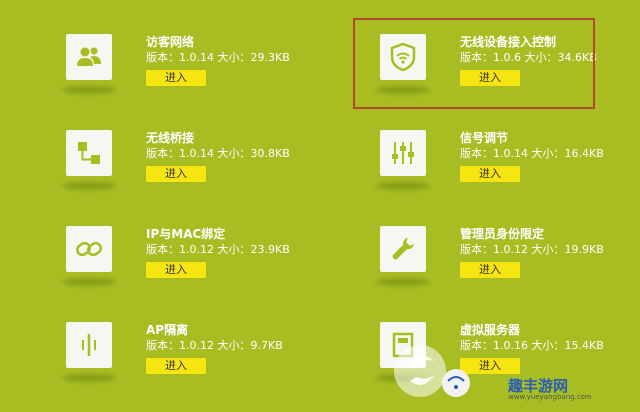 This screenshot has width=640, height=412. What do you see at coordinates (532, 249) in the screenshot?
I see `app-version-size: 版本：1.0.12 大小：19.9KB` at bounding box center [532, 249].